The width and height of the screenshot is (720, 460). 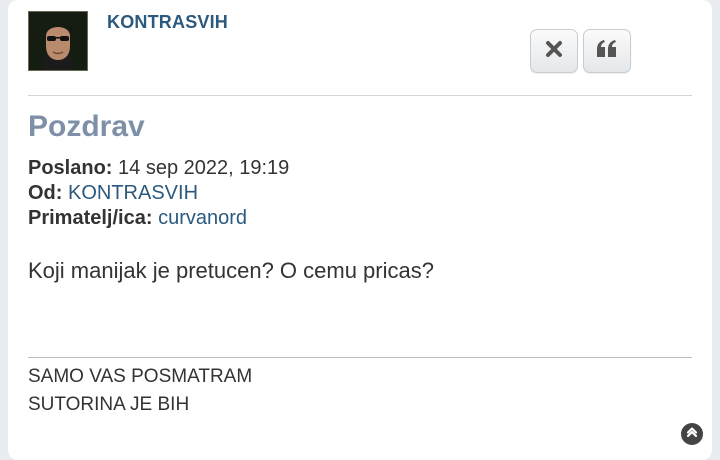 I want to click on signature-line: SAMO VAS POSMATRAM, so click(x=140, y=376).